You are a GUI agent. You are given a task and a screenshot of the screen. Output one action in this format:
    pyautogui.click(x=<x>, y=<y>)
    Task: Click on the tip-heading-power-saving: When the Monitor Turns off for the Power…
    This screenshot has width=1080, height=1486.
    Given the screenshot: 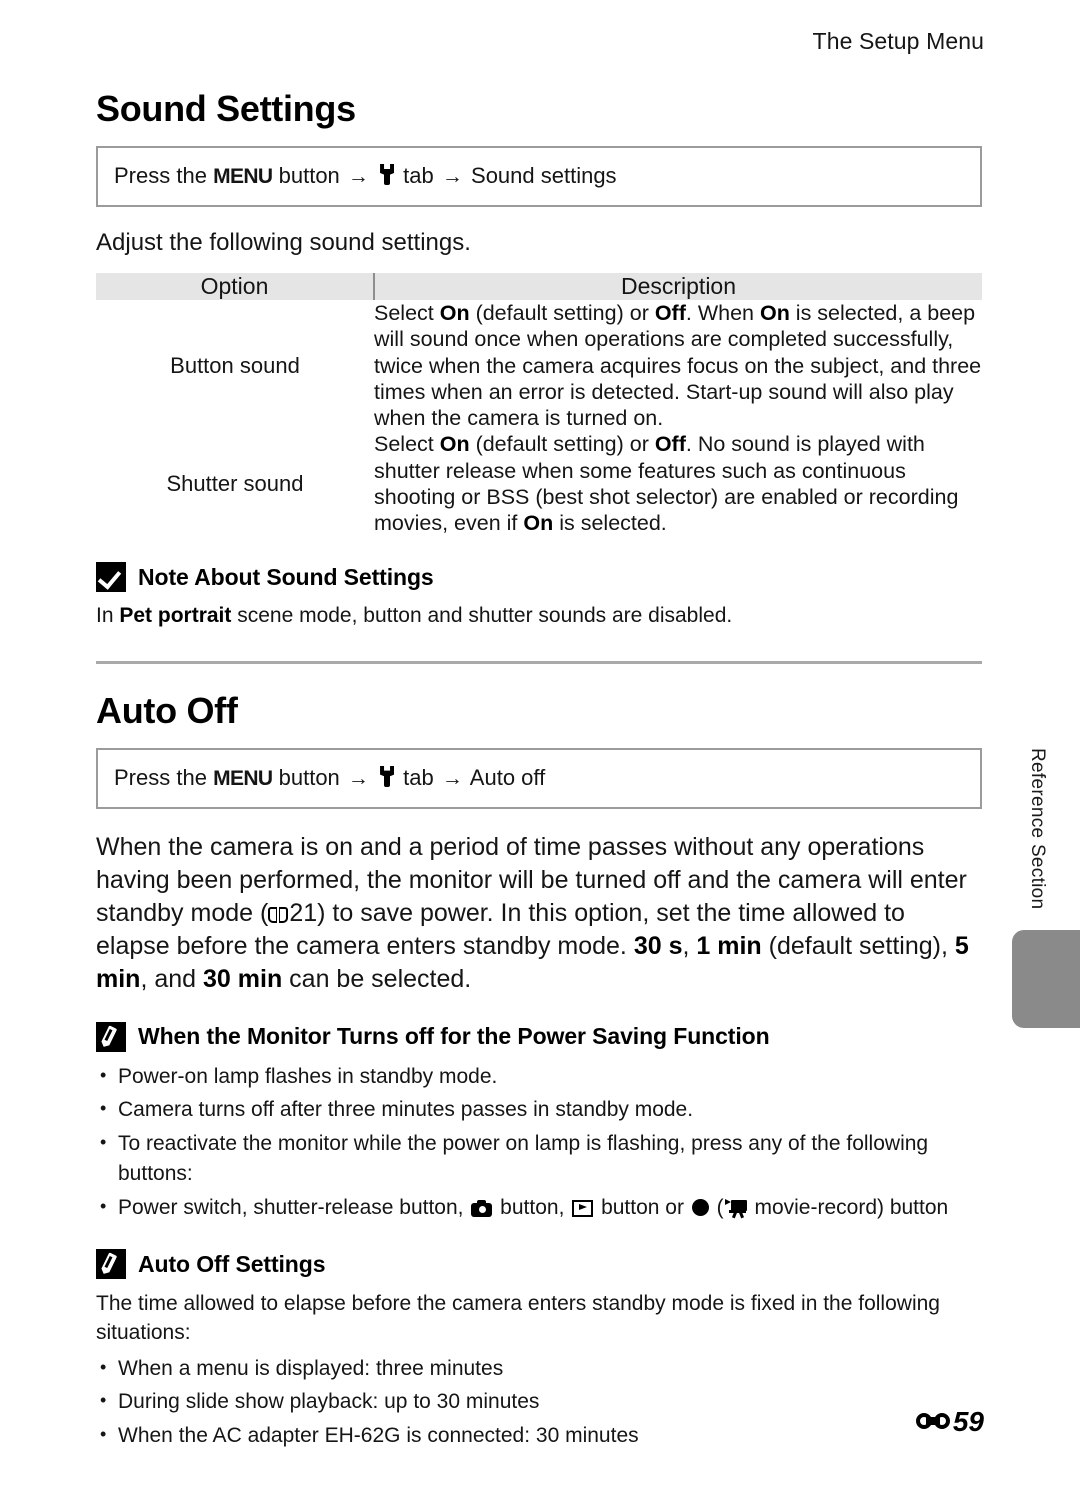 What is the action you would take?
    pyautogui.click(x=539, y=1036)
    